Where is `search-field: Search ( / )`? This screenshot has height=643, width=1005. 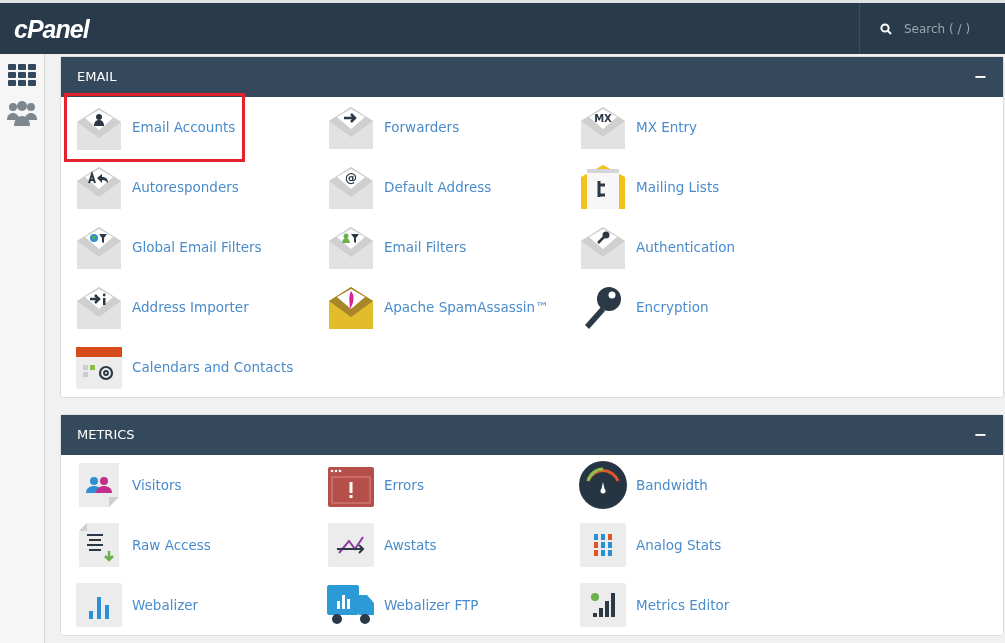 search-field: Search ( / ) is located at coordinates (952, 28).